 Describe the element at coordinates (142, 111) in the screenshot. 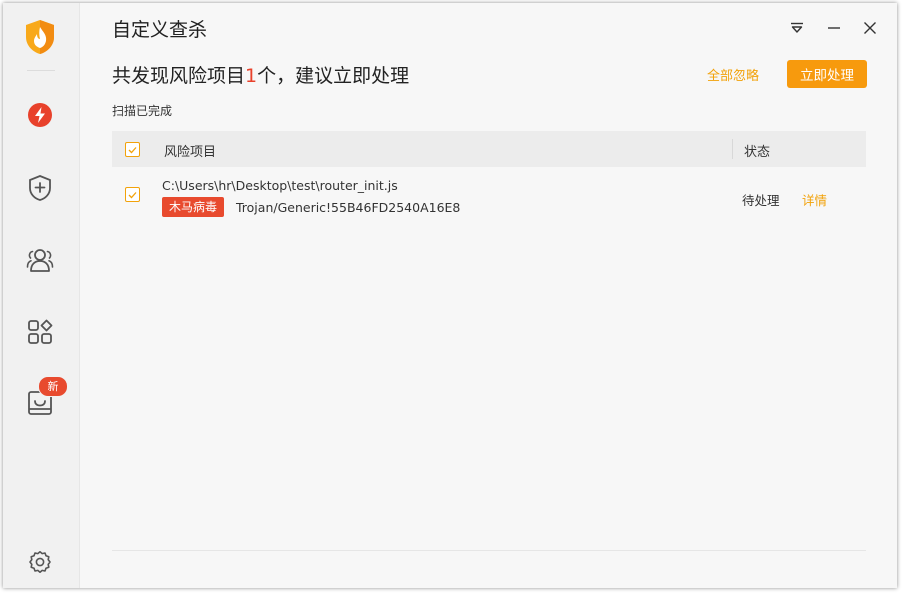

I see `scan-status-text: 扫描已完成` at that location.